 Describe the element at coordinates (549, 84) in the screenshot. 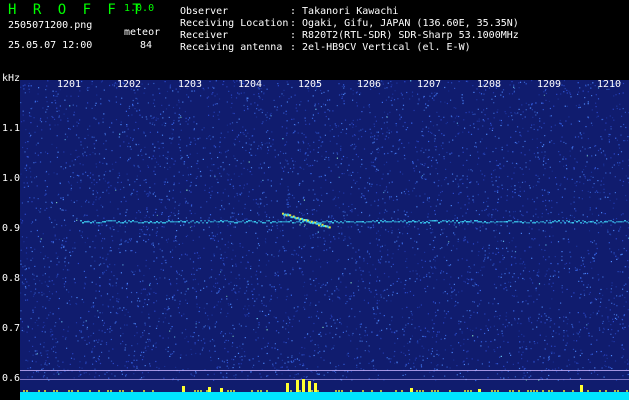

I see `x-tick-label: 1209` at that location.